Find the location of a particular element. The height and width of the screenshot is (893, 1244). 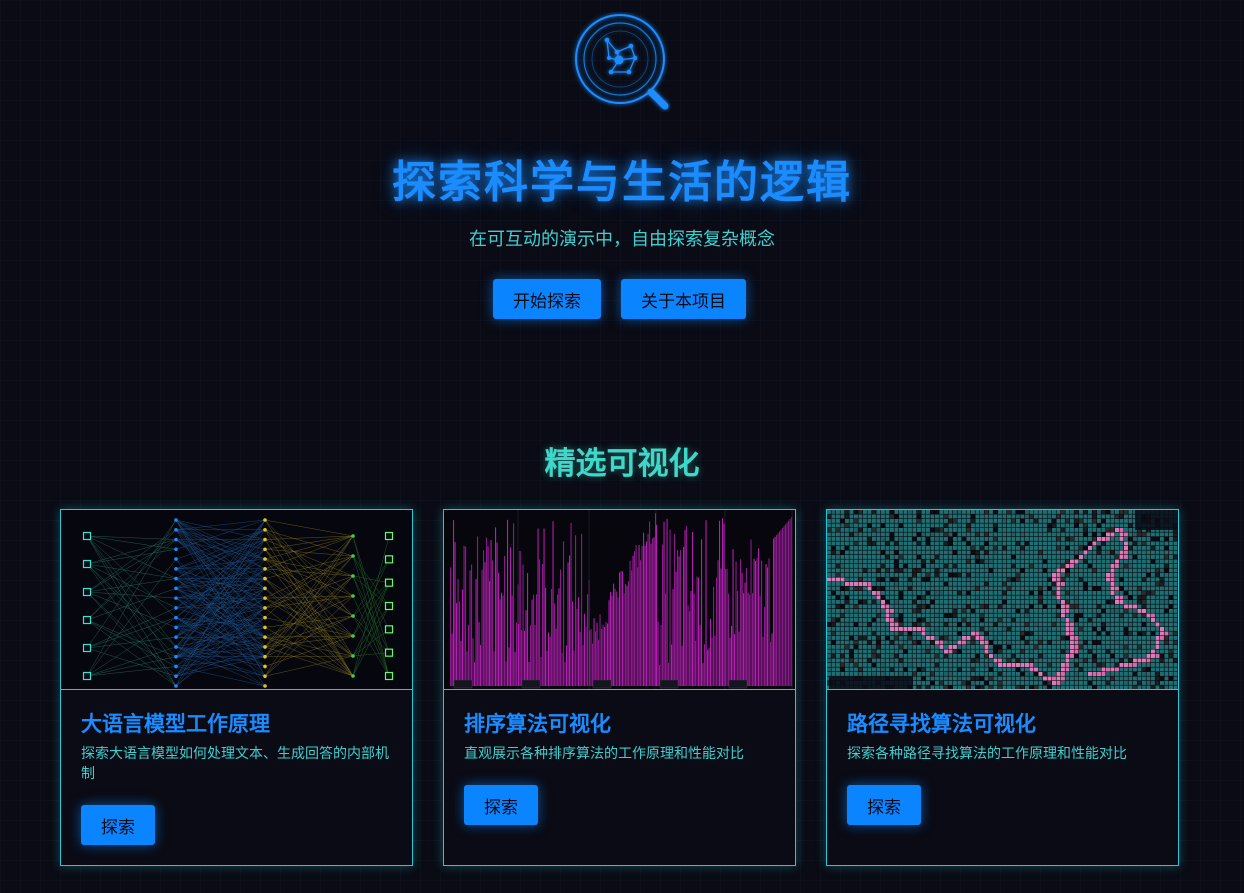

card-description: 探索各种路径寻找算法的工作原理和性能对比 is located at coordinates (987, 754).